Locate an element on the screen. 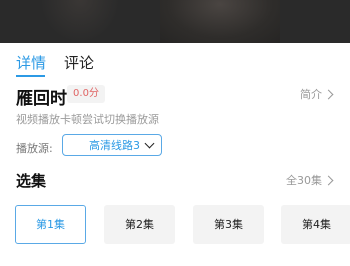  episode-button-3: 第3集 is located at coordinates (228, 224).